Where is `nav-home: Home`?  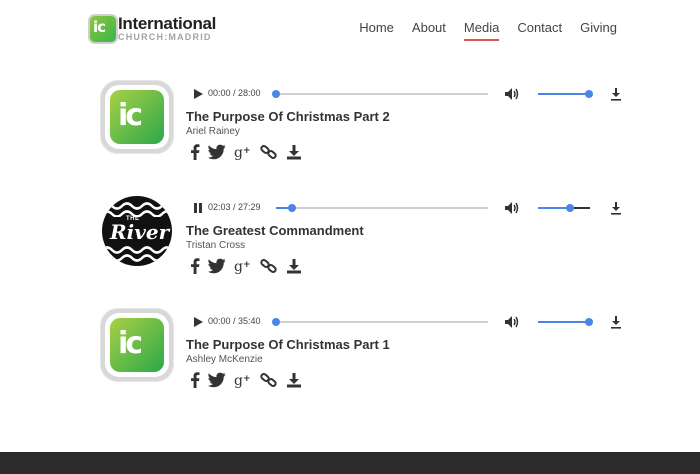
nav-home: Home is located at coordinates (376, 27).